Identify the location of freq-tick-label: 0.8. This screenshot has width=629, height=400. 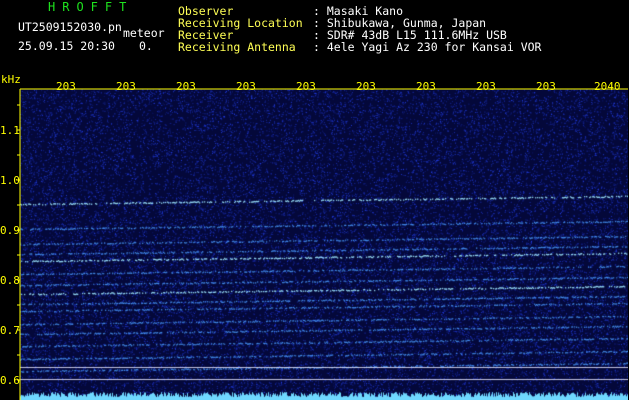
(10, 280).